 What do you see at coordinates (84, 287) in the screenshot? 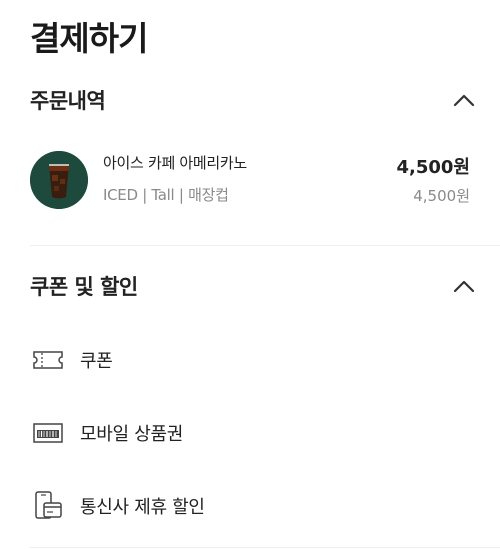
I see `discount-section-title: 쿠폰 및 할인` at bounding box center [84, 287].